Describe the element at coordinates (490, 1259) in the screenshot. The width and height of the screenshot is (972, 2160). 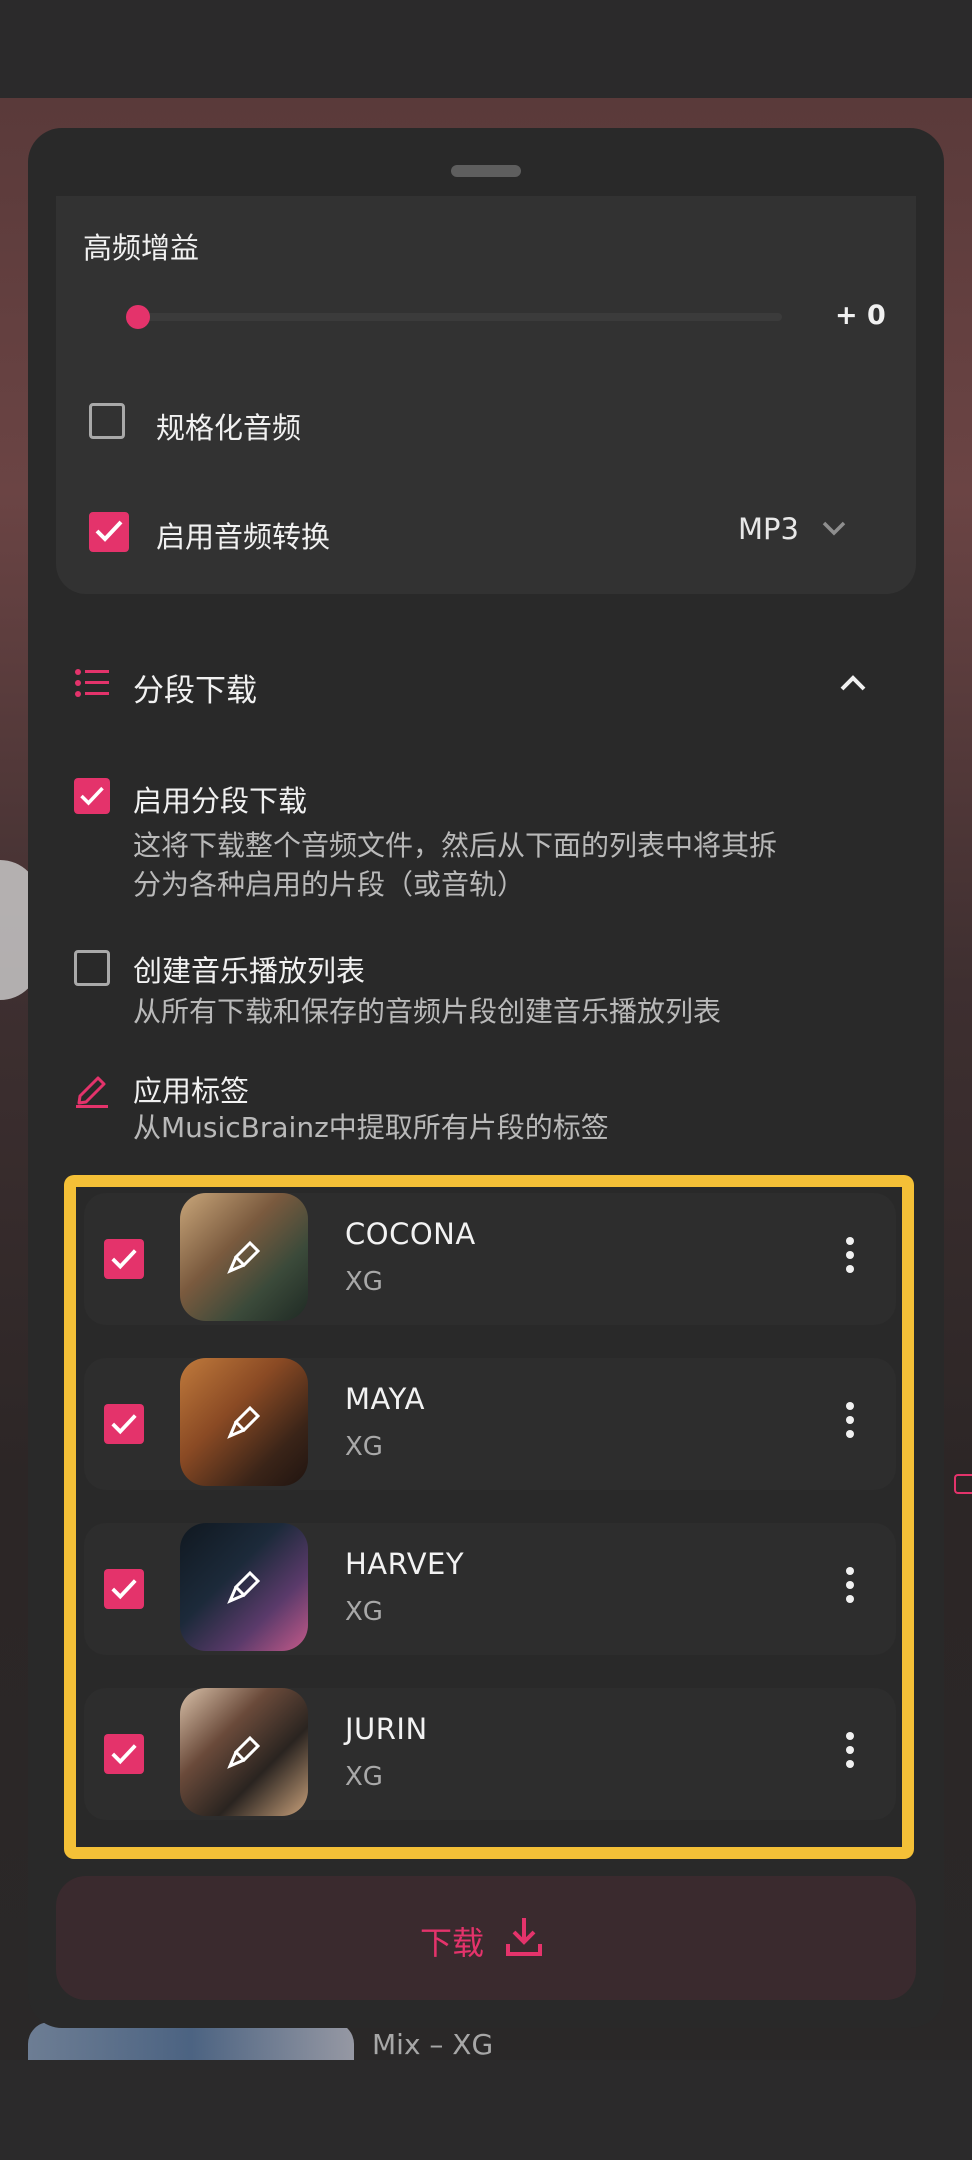
I see `track-row: COCONA XG` at that location.